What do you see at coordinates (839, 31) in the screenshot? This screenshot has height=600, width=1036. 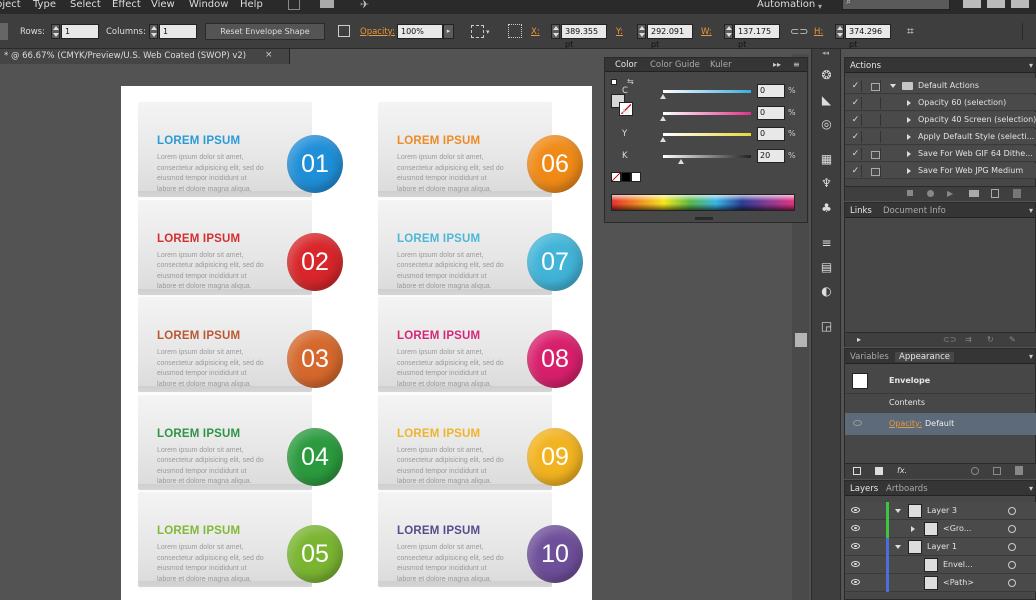 I see `h-stepper` at bounding box center [839, 31].